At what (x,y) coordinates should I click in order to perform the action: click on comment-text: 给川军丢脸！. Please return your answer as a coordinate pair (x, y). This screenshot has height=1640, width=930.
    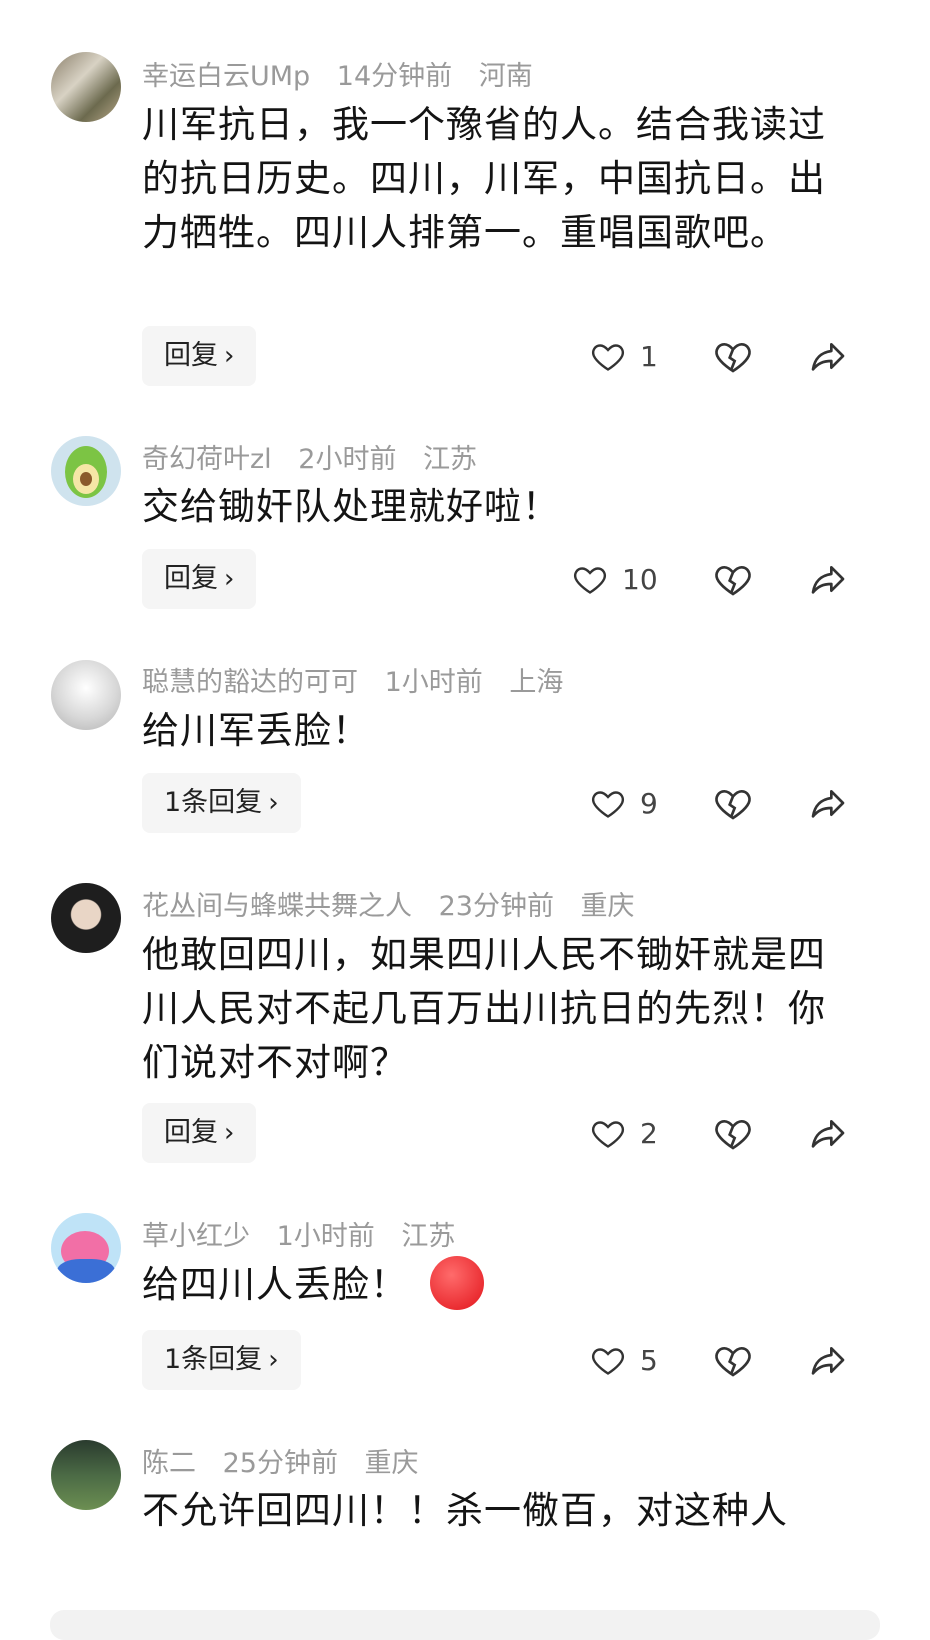
    Looking at the image, I should click on (256, 730).